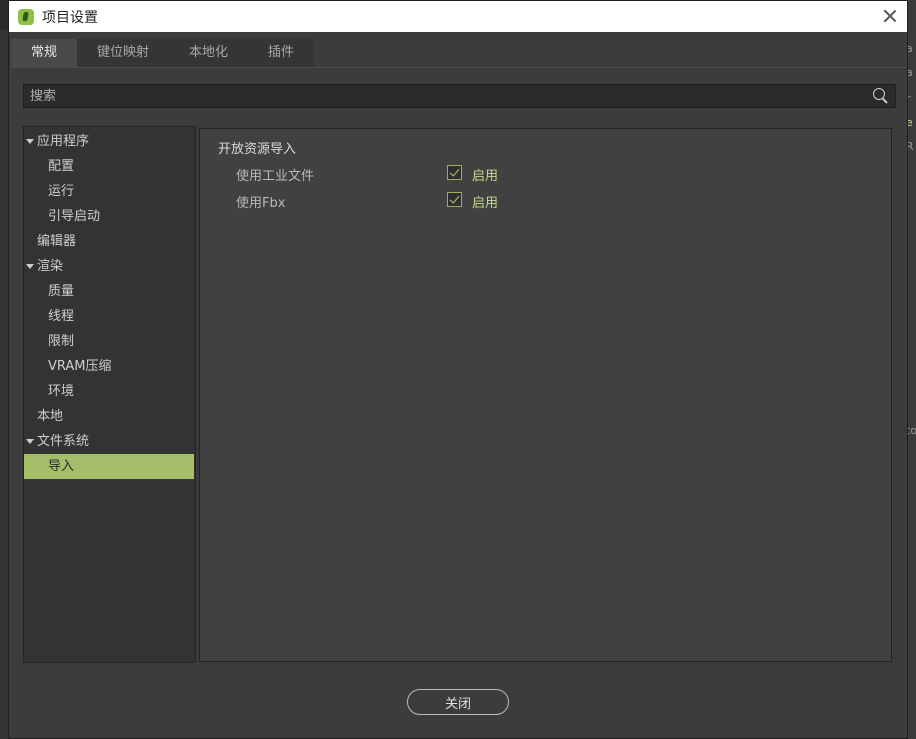 The width and height of the screenshot is (916, 739). I want to click on tree-item-editor: 编辑器, so click(109, 241).